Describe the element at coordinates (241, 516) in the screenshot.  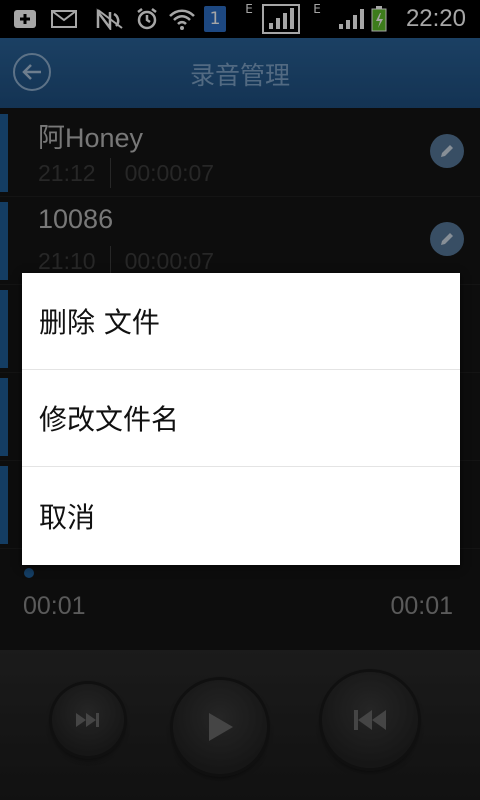
I see `cancel-option: 取消` at that location.